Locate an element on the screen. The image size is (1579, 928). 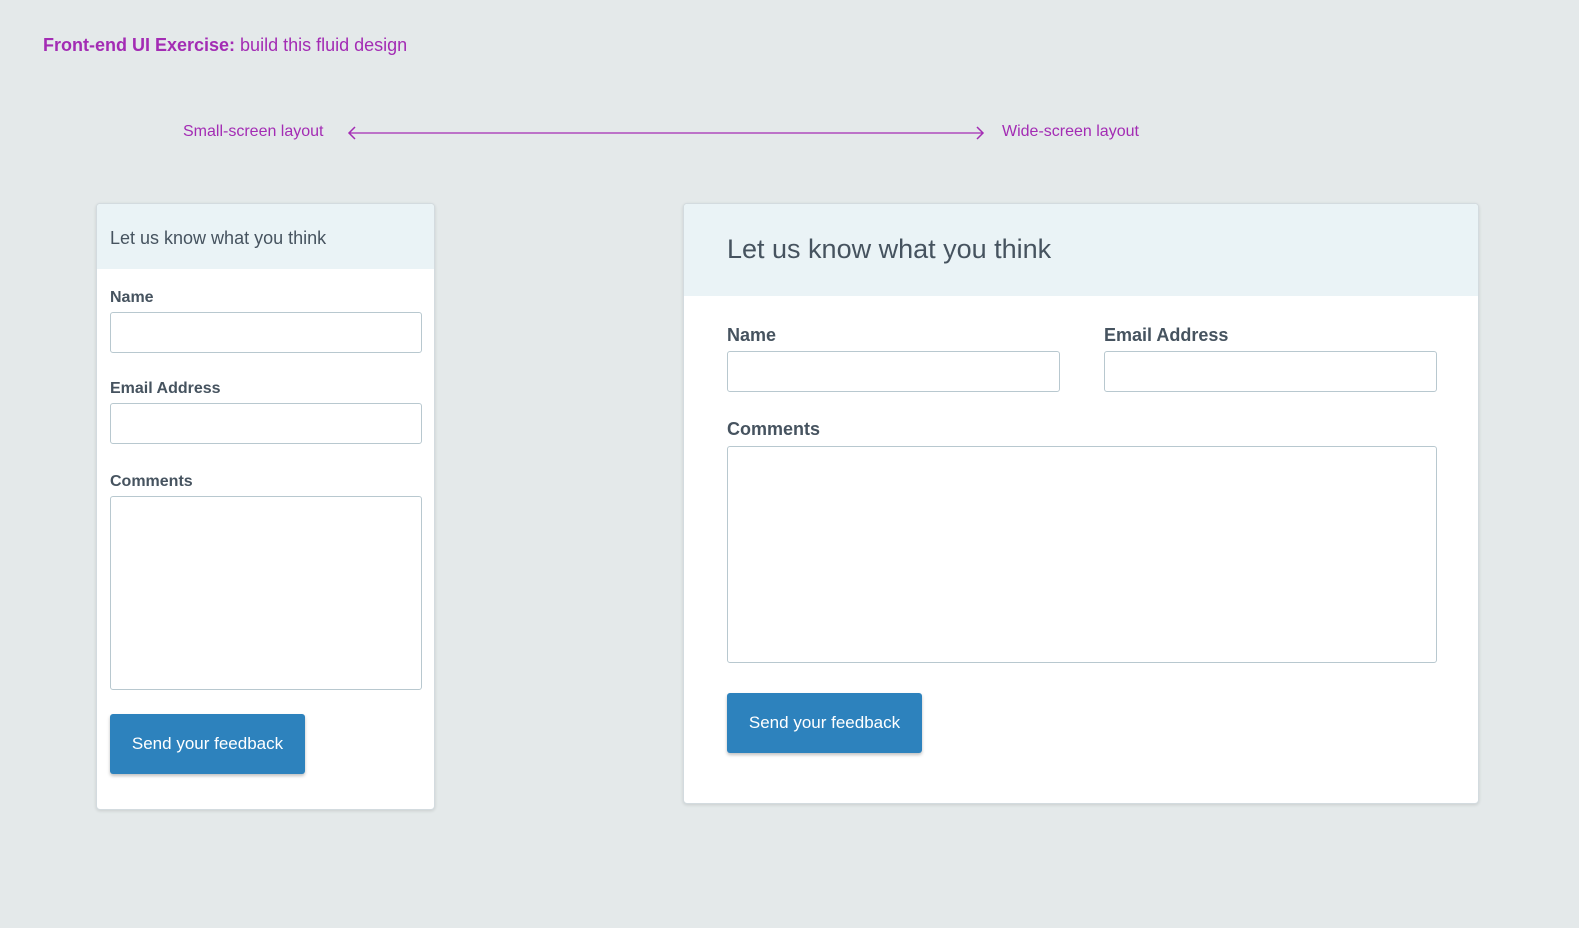
exercise-title-strong: Front-end UI Exercise: is located at coordinates (139, 45).